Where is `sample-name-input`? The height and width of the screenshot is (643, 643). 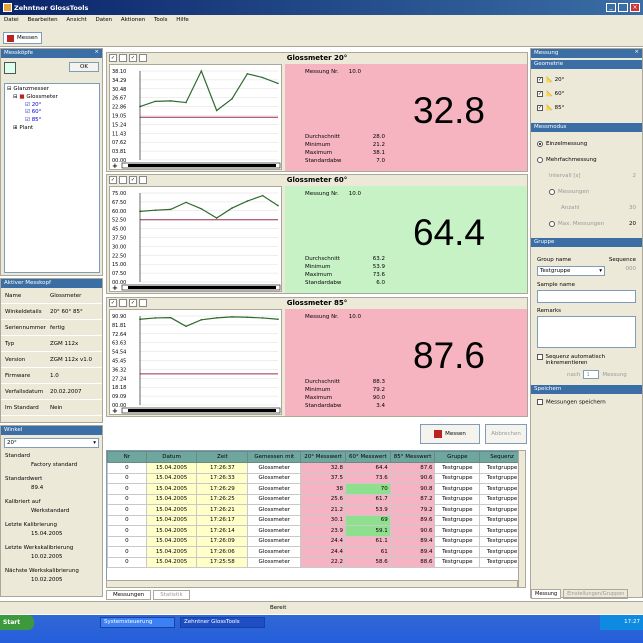 sample-name-input is located at coordinates (586, 296).